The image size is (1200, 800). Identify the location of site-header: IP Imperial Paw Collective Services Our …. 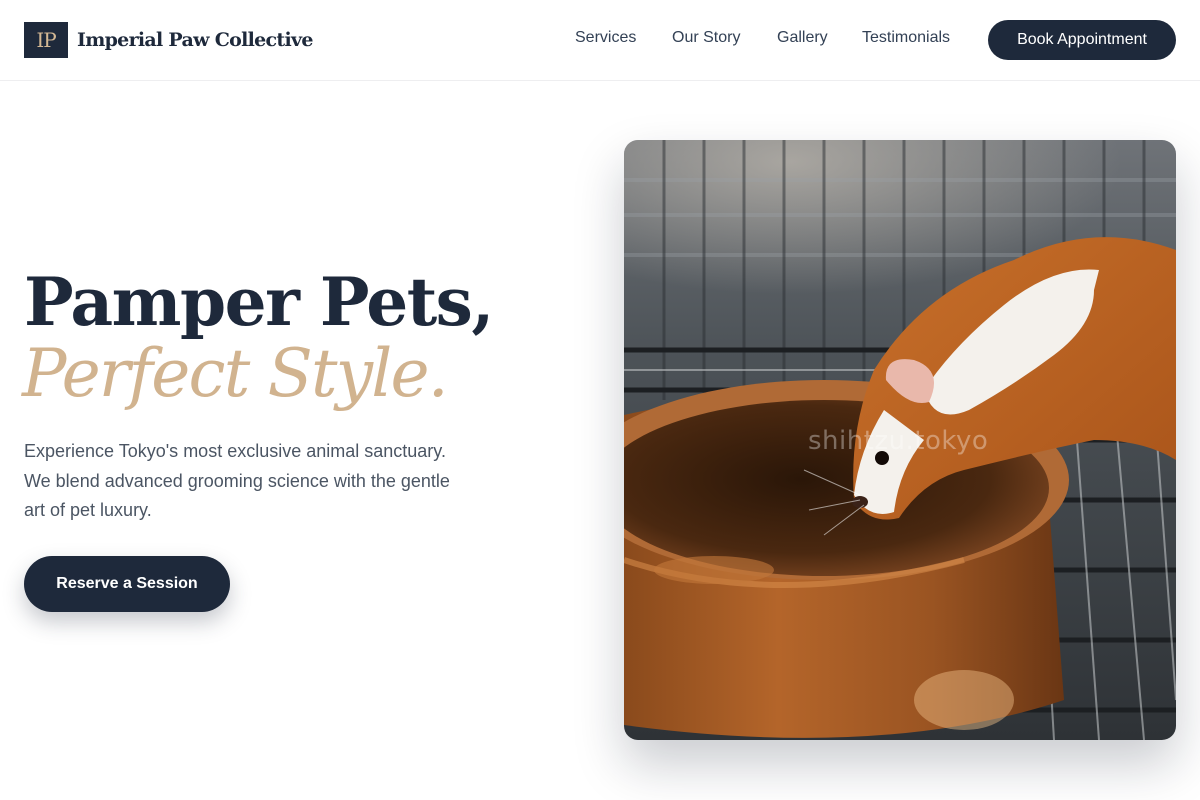
(600, 40).